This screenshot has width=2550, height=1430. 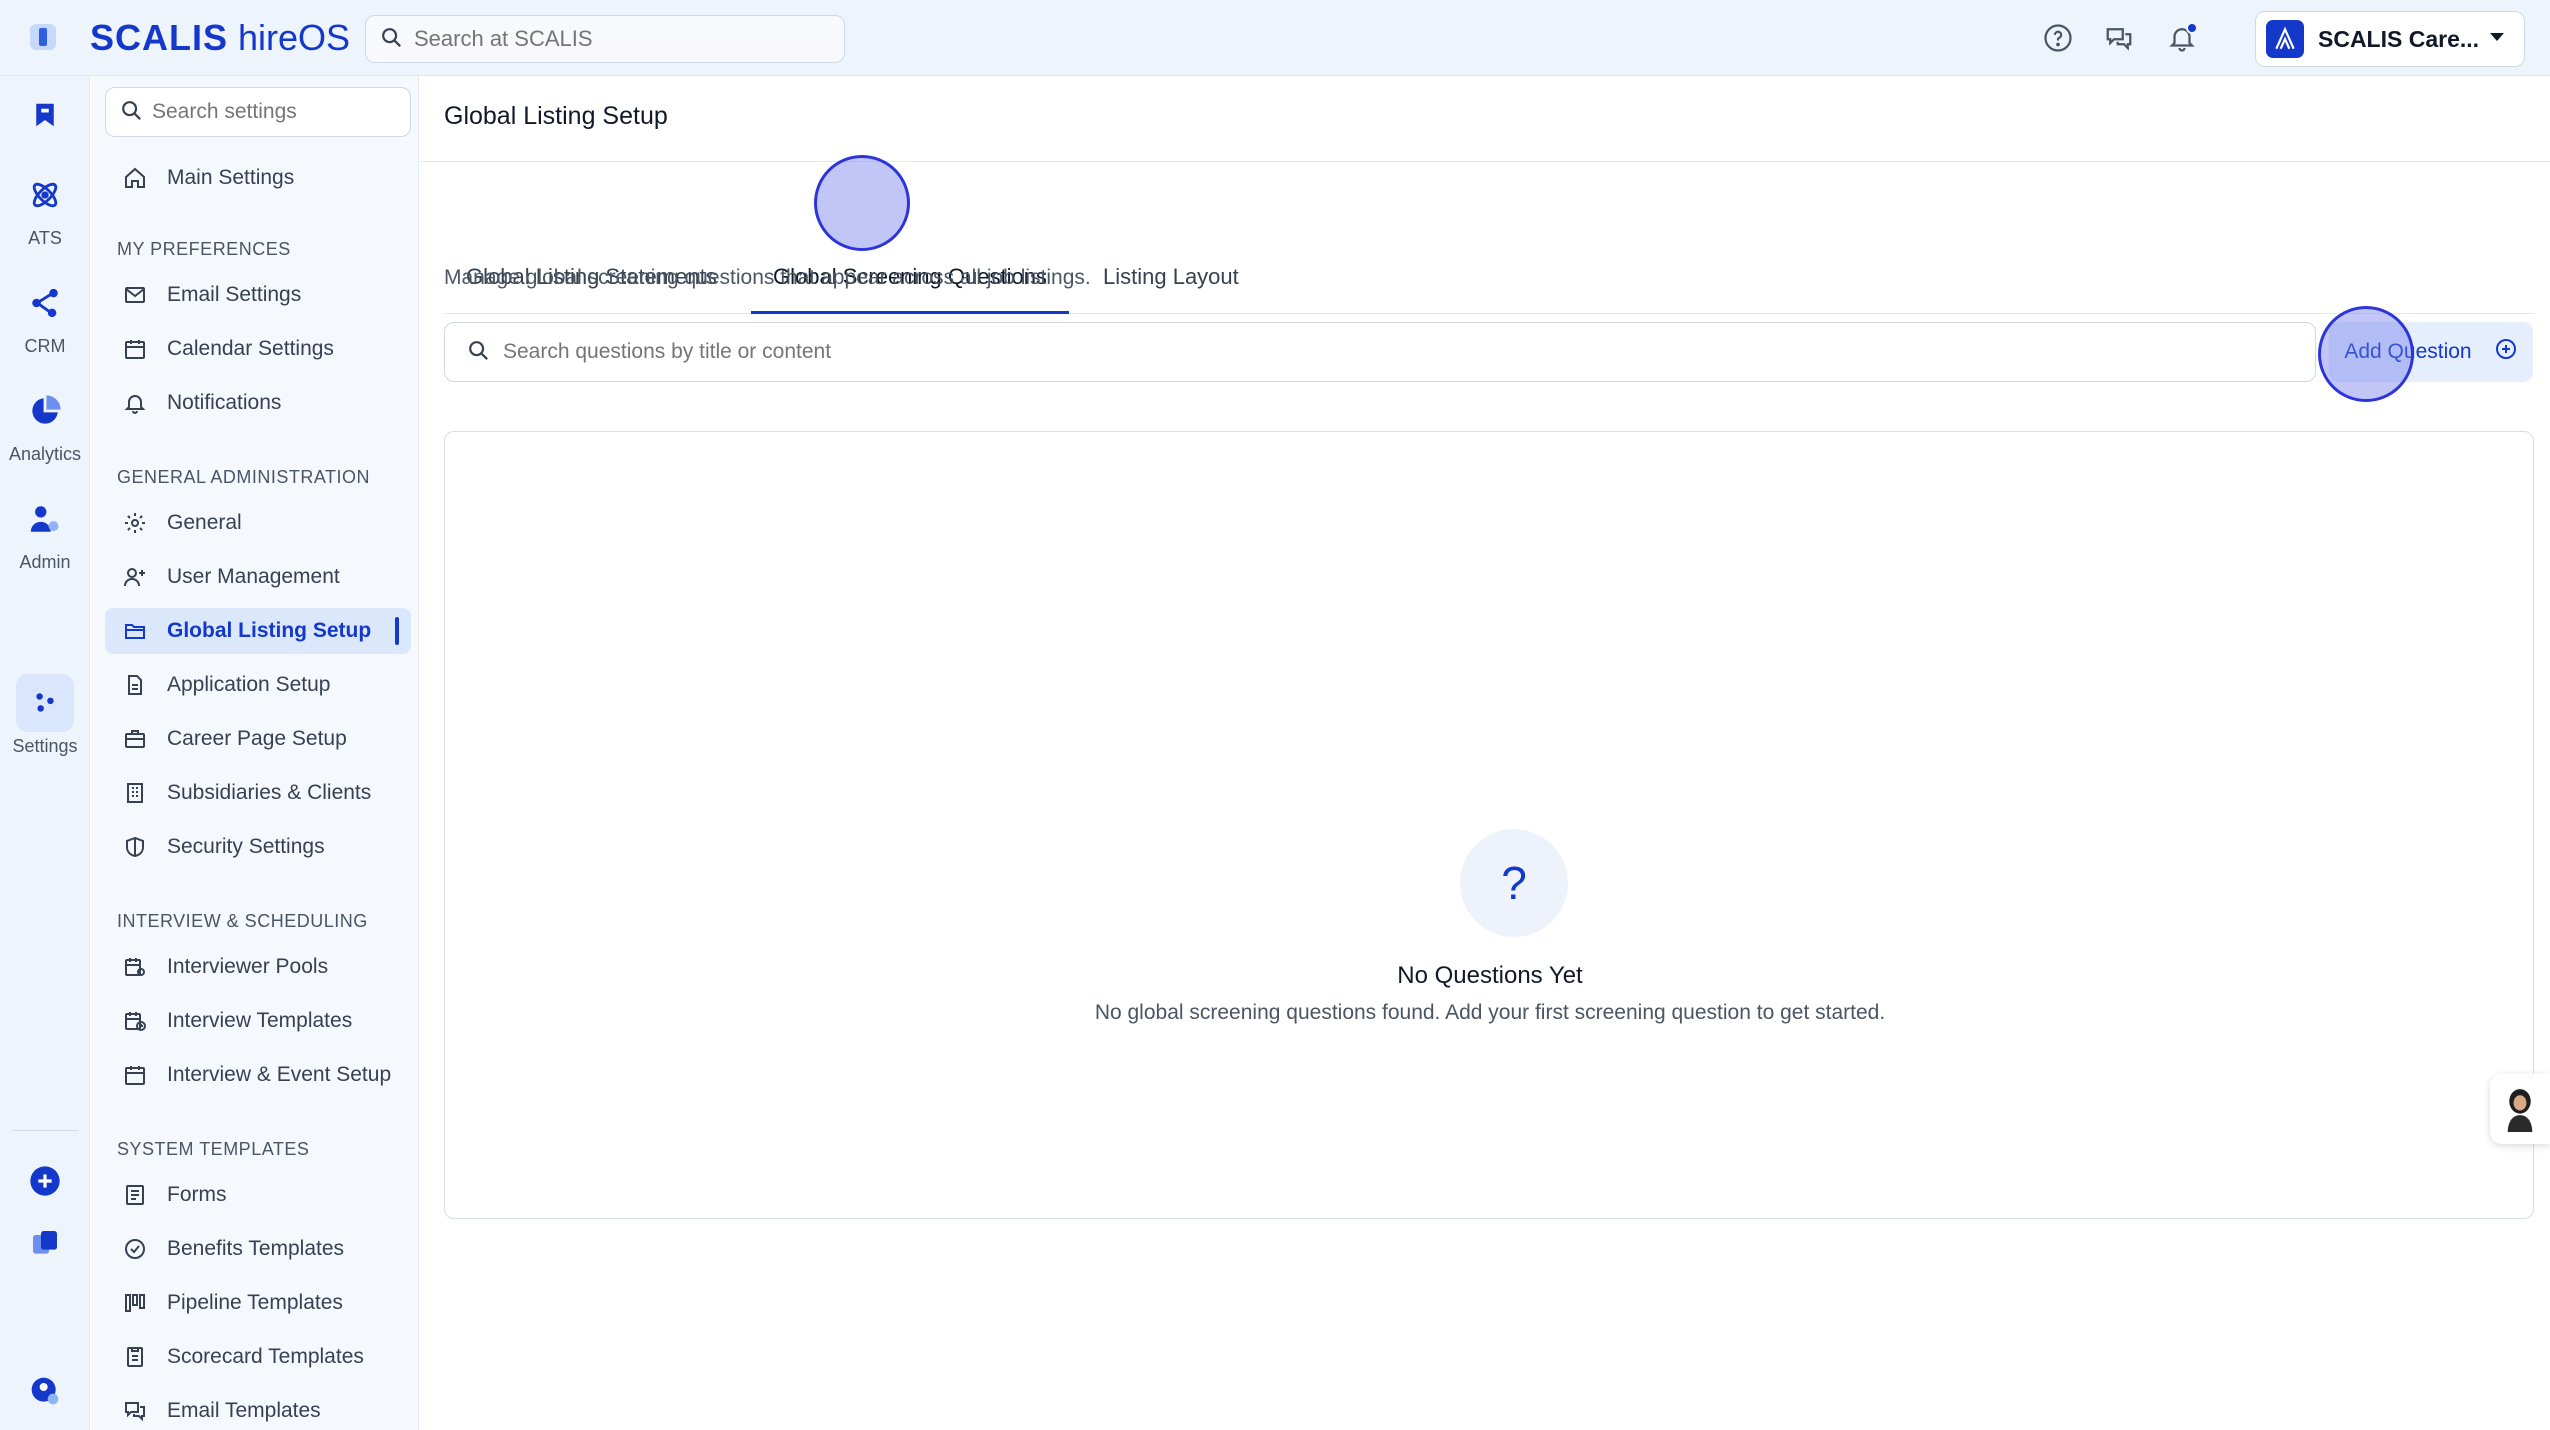 I want to click on sidebar-item-subsidiaries-clients: Subsidiaries & Clients, so click(x=258, y=793).